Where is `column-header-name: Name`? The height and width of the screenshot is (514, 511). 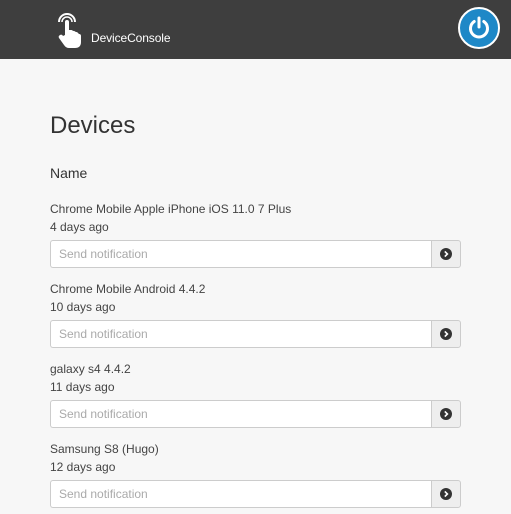
column-header-name: Name is located at coordinates (69, 173).